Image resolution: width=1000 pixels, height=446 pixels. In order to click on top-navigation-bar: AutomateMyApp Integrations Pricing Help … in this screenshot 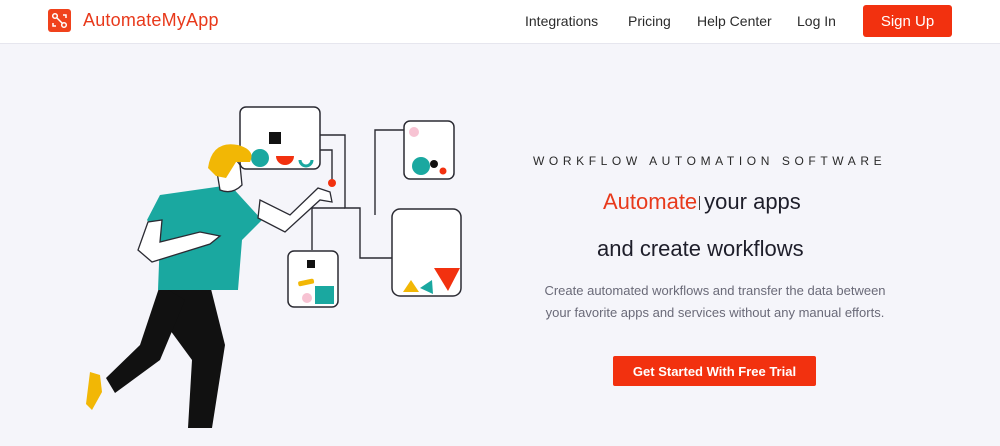, I will do `click(500, 22)`.